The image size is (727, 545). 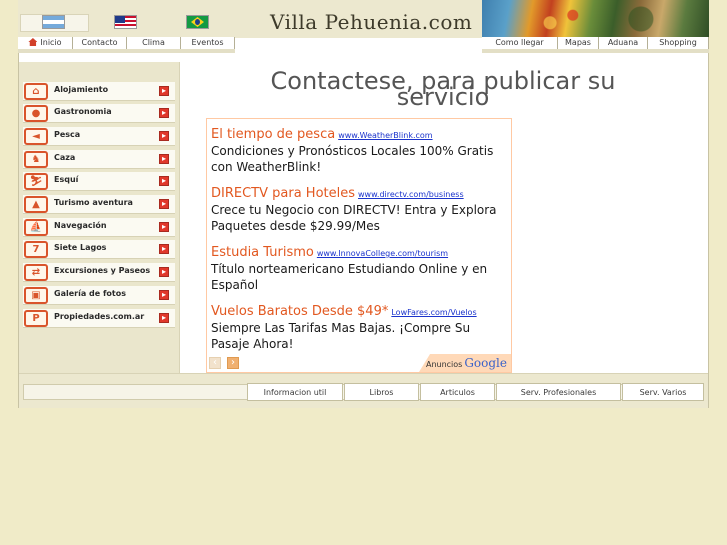 I want to click on deer-icon: ♞, so click(x=36, y=159).